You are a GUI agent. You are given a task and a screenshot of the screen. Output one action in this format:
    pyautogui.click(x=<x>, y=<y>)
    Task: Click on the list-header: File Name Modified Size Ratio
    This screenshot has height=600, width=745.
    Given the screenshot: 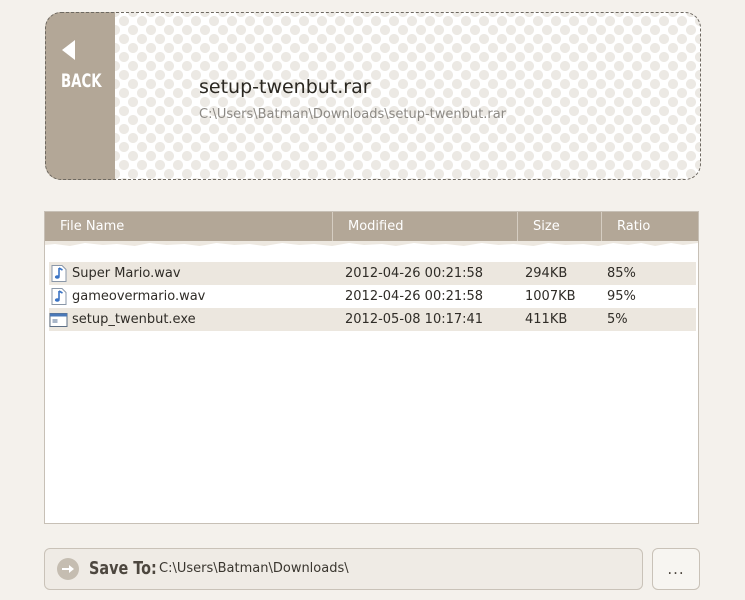 What is the action you would take?
    pyautogui.click(x=371, y=227)
    